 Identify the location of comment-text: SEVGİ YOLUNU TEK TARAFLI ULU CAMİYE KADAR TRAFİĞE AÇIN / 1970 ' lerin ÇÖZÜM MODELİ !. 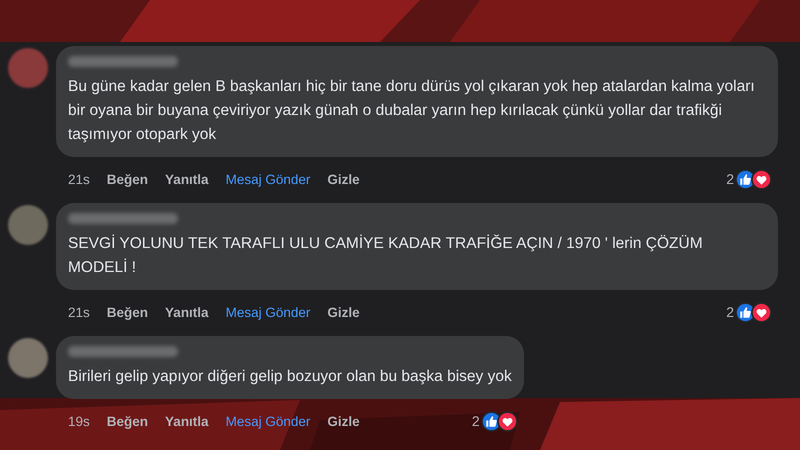
(386, 256).